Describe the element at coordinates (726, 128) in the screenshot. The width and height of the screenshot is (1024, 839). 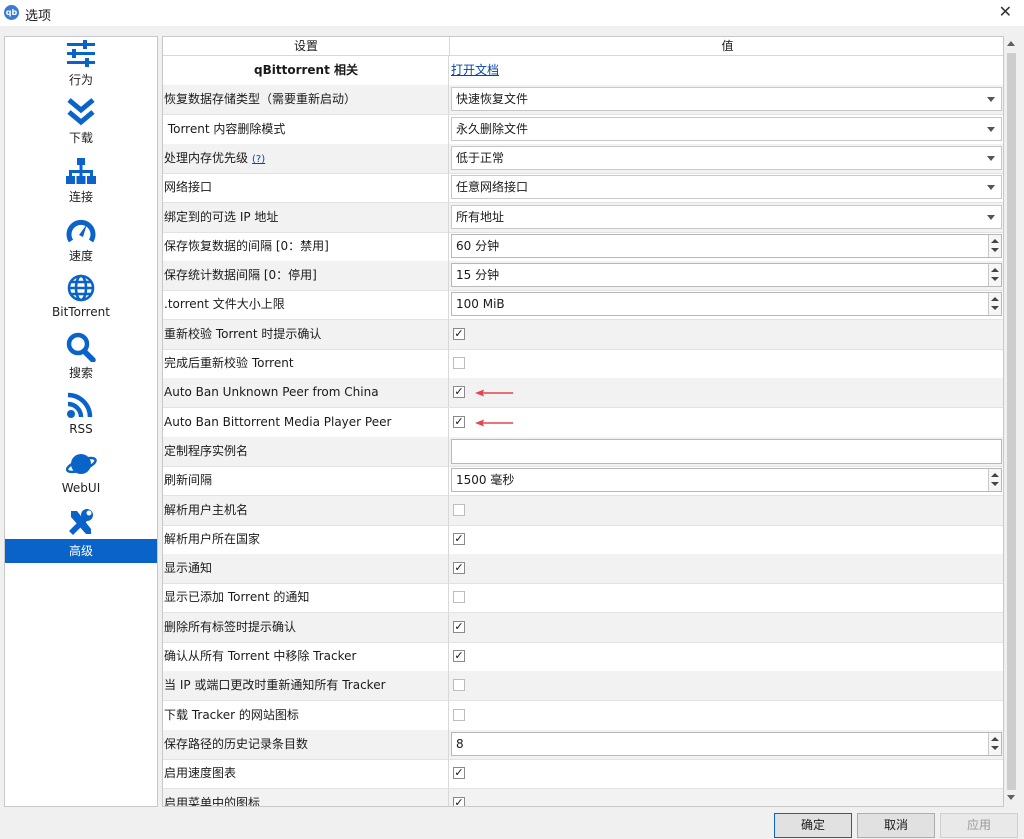
I see `setting-dropdown: 永久删除文件` at that location.